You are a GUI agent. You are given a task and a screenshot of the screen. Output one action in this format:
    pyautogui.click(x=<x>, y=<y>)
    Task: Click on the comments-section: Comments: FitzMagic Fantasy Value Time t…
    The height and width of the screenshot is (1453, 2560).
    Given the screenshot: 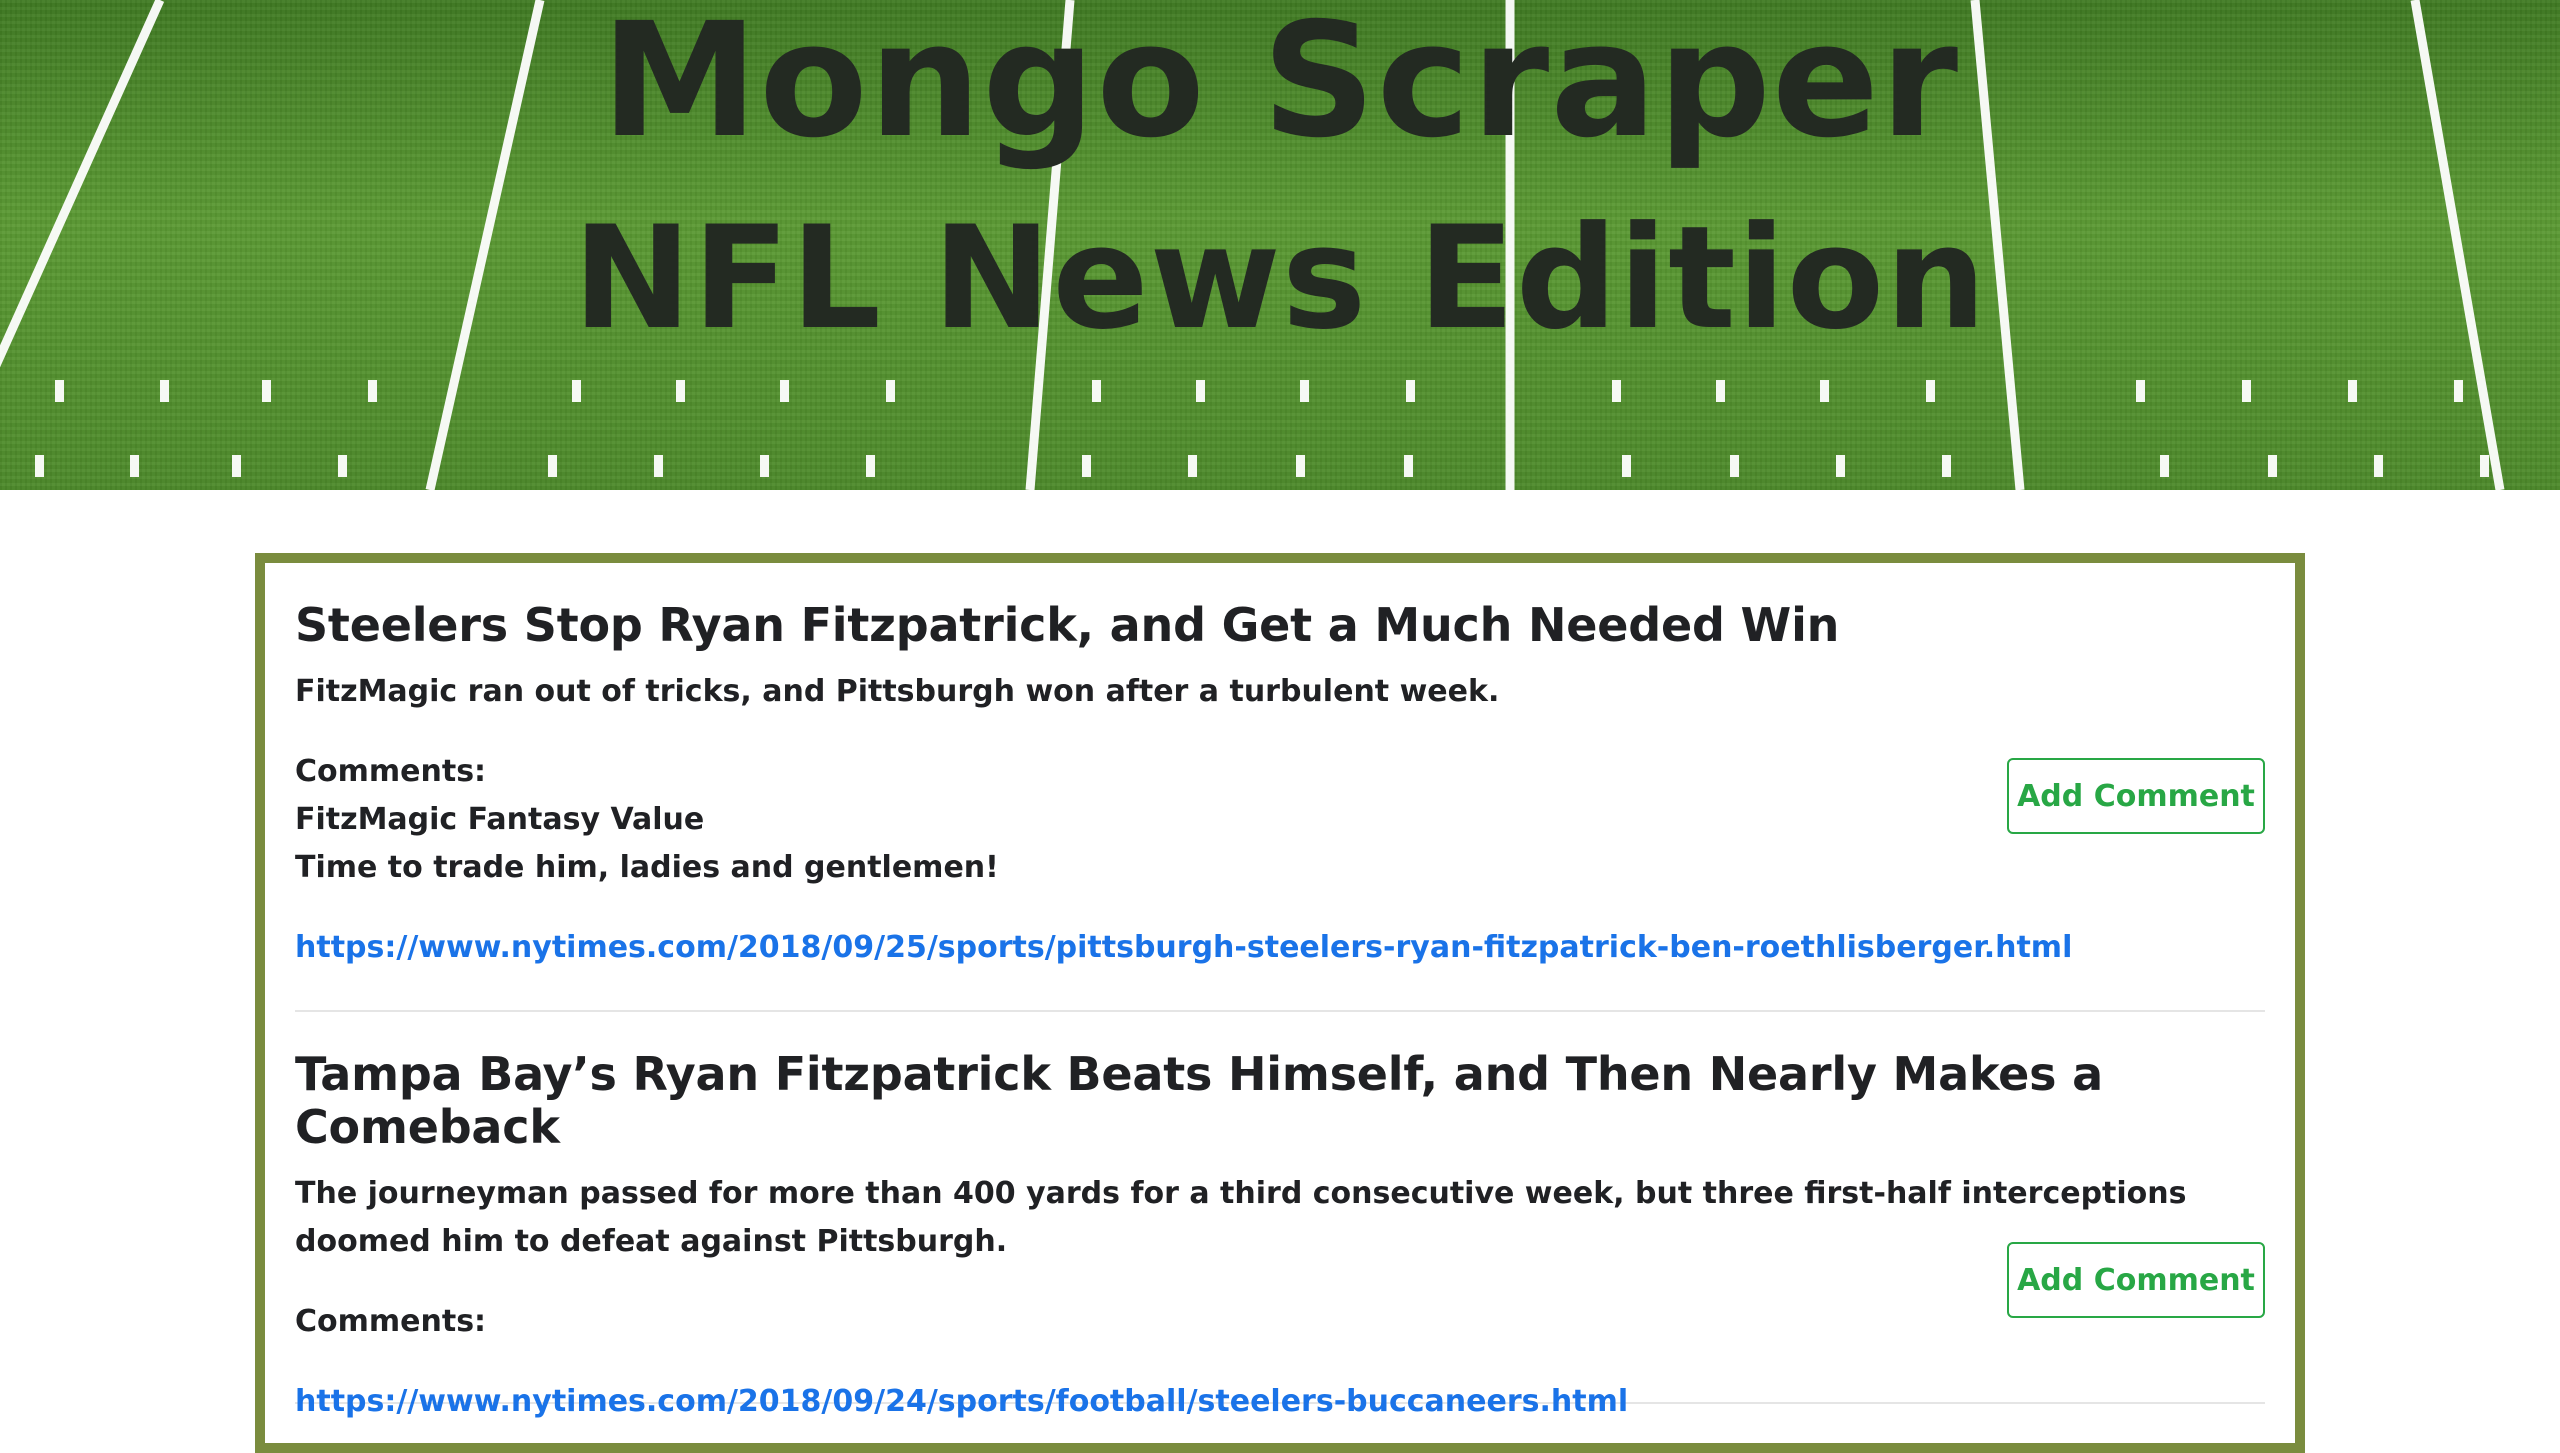 What is the action you would take?
    pyautogui.click(x=1280, y=820)
    